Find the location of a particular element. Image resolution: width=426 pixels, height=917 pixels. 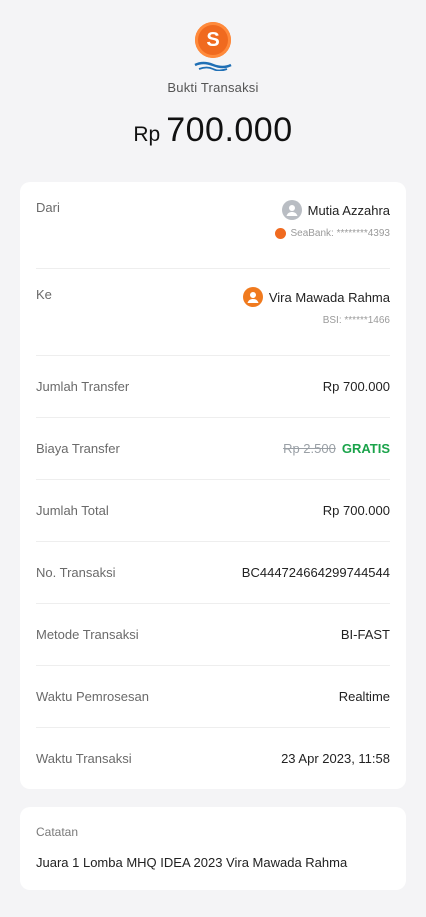

page-title: Bukti Transaksi is located at coordinates (213, 87).